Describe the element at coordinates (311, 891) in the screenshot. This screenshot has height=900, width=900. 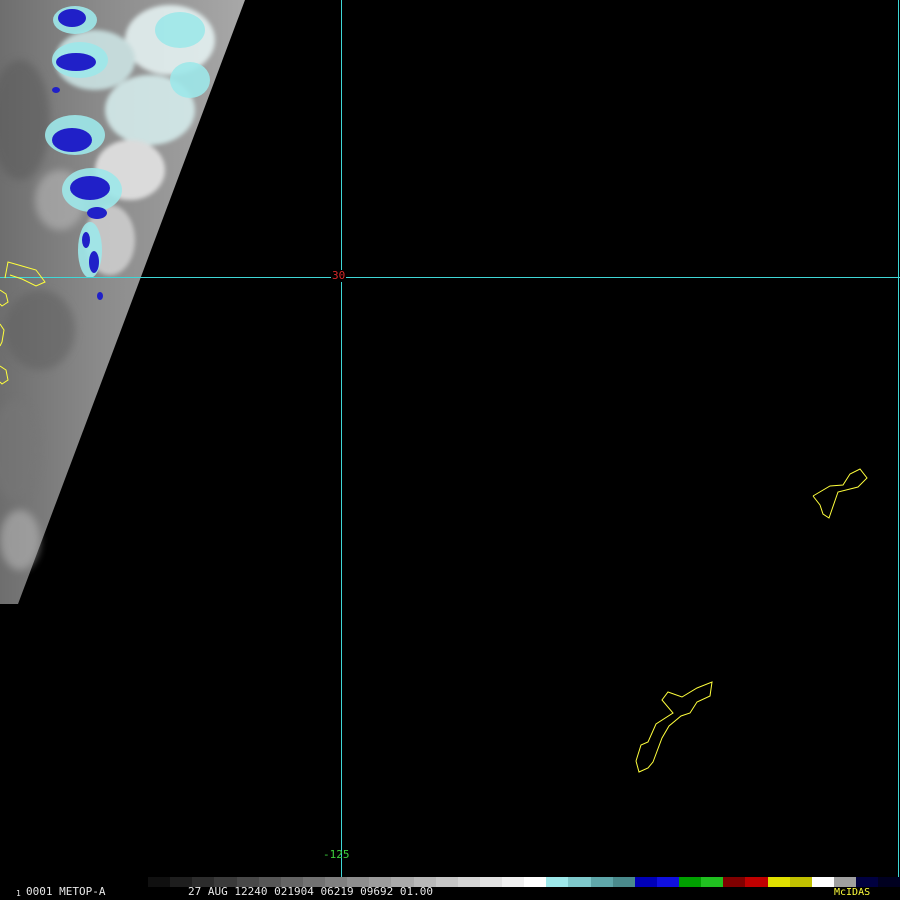
I see `scan-info: 27 AUG 12240 021904 06219 09692 01.00` at that location.